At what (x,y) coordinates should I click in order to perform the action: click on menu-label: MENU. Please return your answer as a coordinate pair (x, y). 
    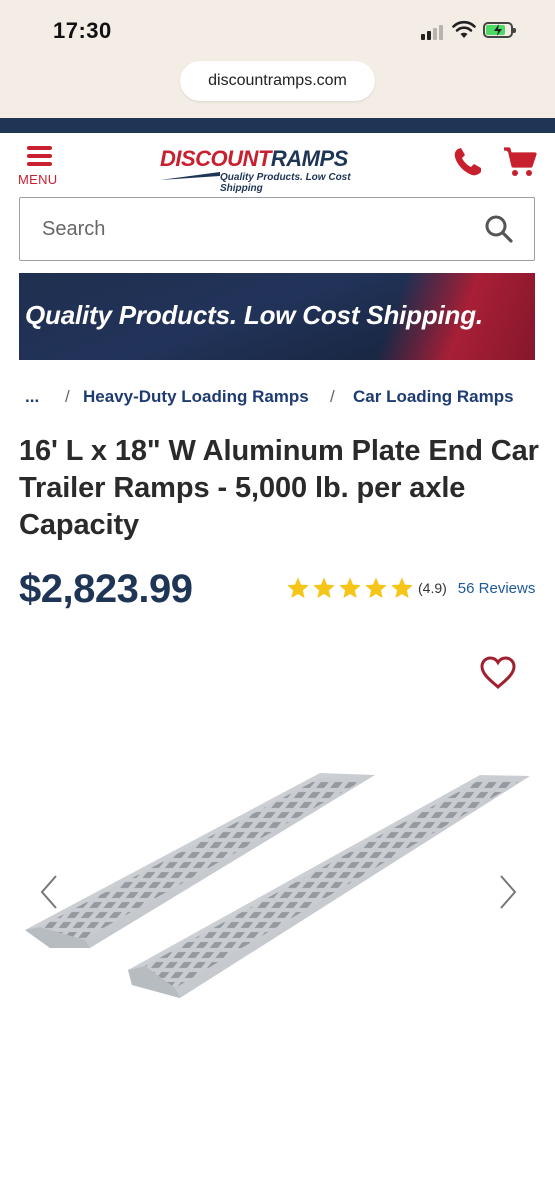
    Looking at the image, I should click on (38, 179).